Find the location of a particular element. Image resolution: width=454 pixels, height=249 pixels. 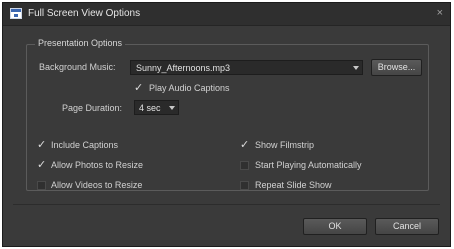

play-audio-captions-label: Play Audio Captions is located at coordinates (189, 88).